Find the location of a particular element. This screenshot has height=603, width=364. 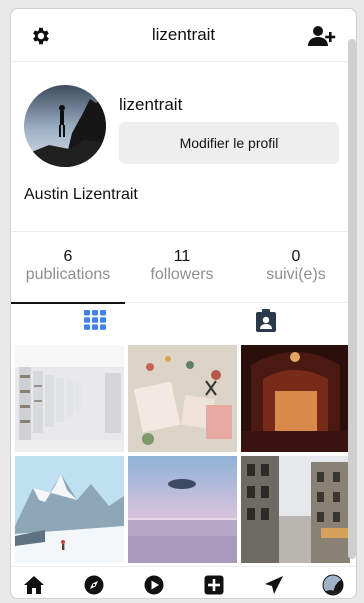

send-icon is located at coordinates (274, 585).